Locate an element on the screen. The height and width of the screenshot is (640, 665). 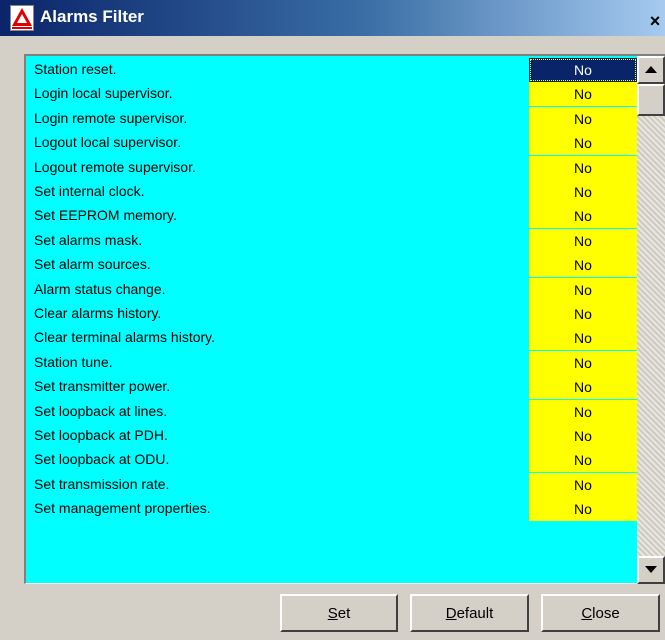
default-button-accel: D is located at coordinates (451, 613).